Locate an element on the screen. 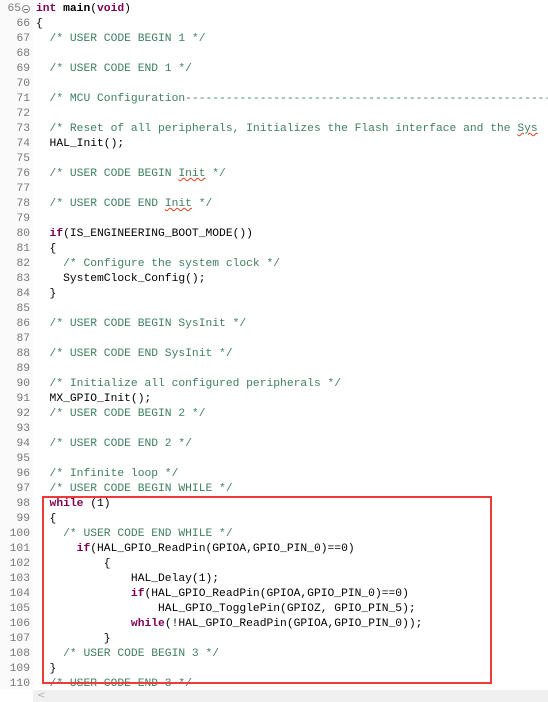 The height and width of the screenshot is (702, 548). code-text: /* USER CODE BEGIN SysInit */ is located at coordinates (141, 324).